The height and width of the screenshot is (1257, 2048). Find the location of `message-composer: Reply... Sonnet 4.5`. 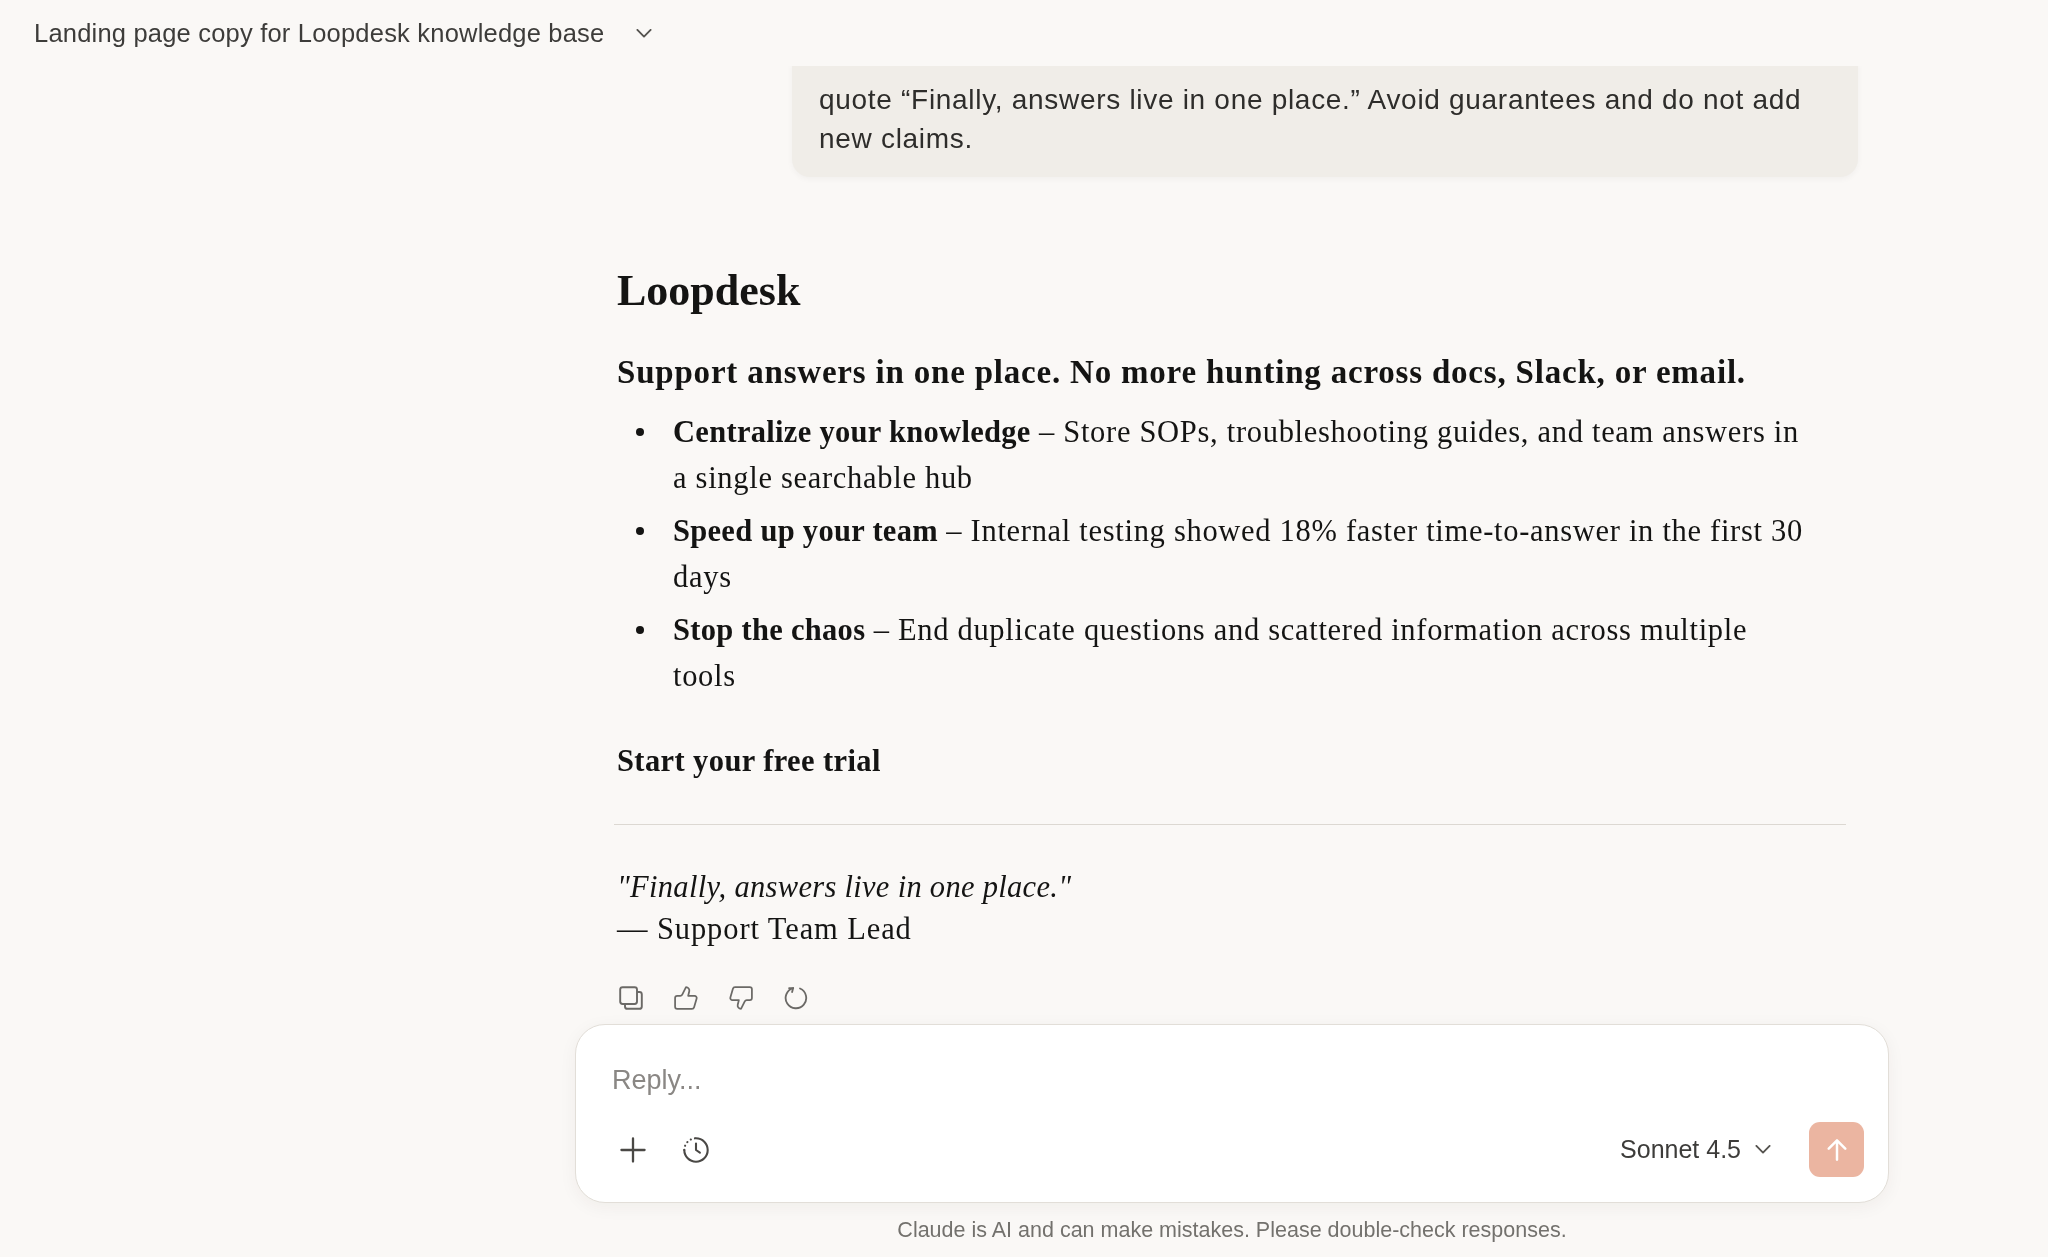

message-composer: Reply... Sonnet 4.5 is located at coordinates (1232, 1113).